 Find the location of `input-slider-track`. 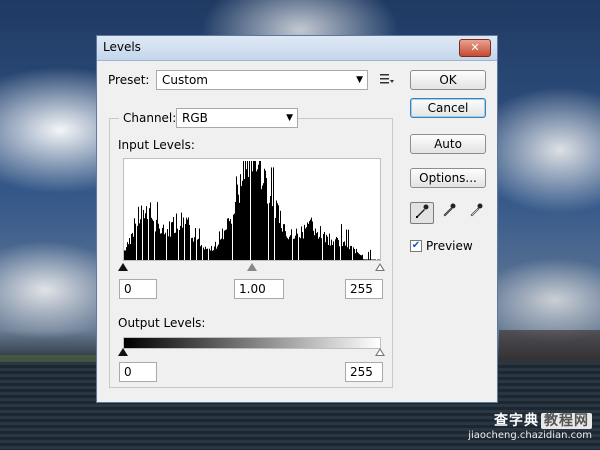

input-slider-track is located at coordinates (251, 268).